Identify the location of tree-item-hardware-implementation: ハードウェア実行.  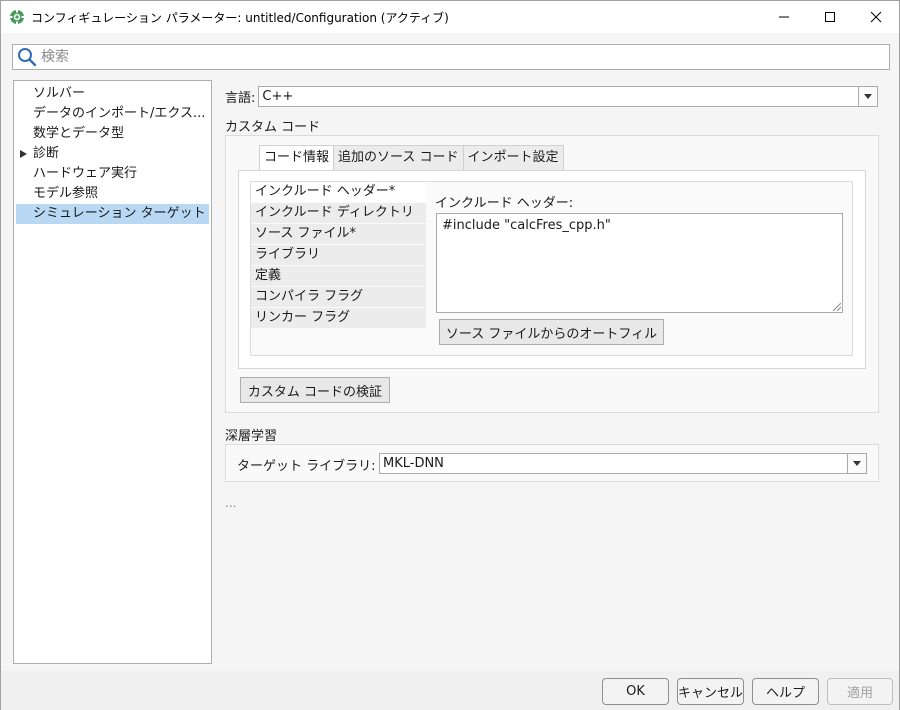
(112, 174).